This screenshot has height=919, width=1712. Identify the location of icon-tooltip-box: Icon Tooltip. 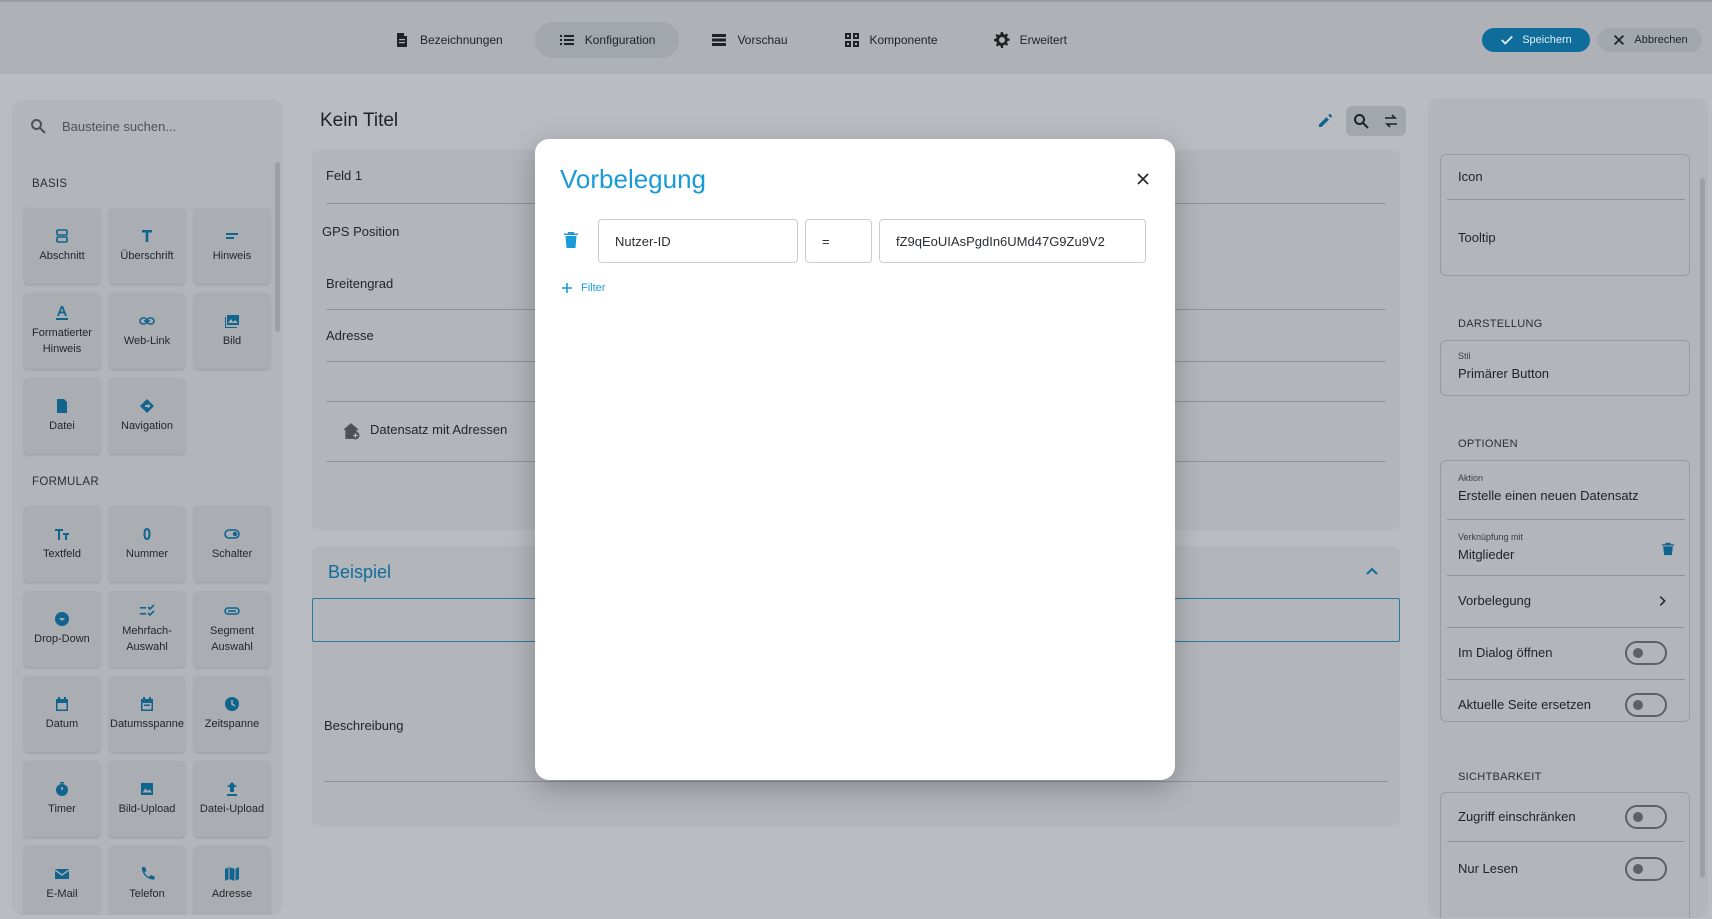
(1565, 215).